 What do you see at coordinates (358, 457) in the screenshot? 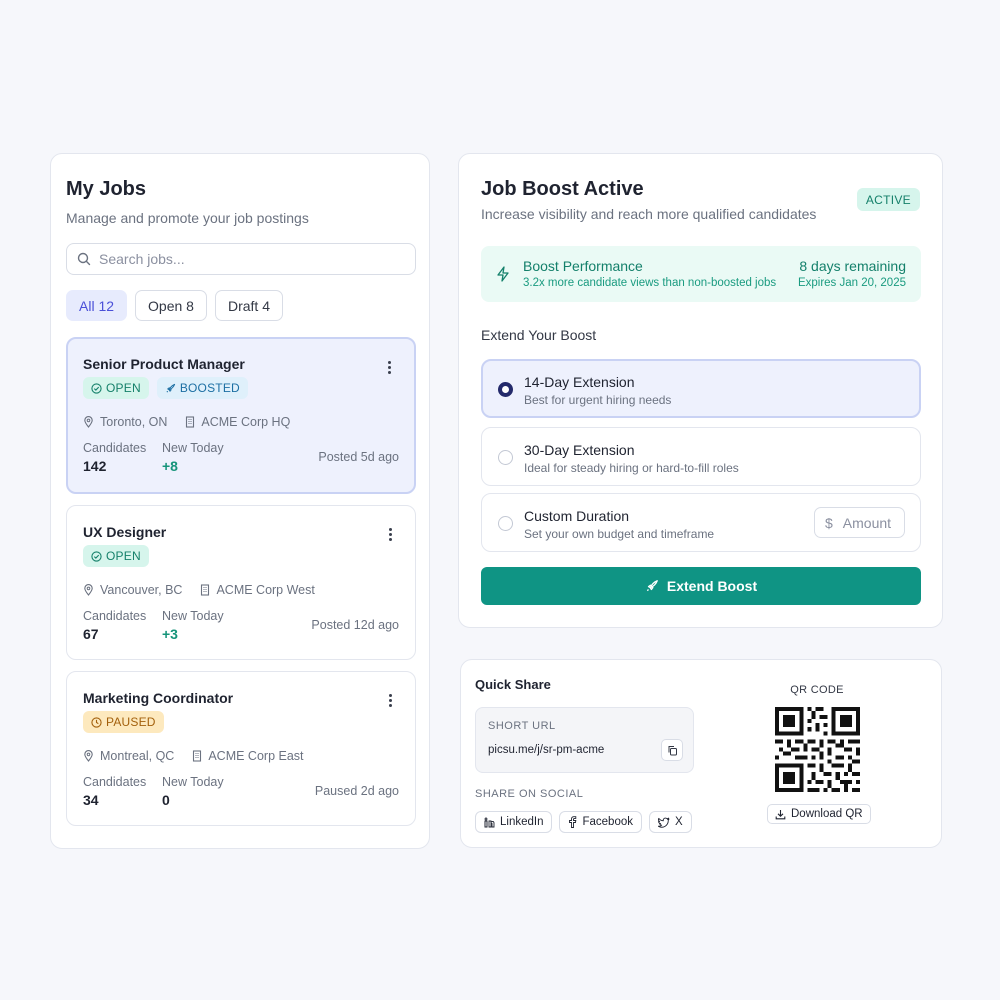
I see `posted-date: Posted 5d ago` at bounding box center [358, 457].